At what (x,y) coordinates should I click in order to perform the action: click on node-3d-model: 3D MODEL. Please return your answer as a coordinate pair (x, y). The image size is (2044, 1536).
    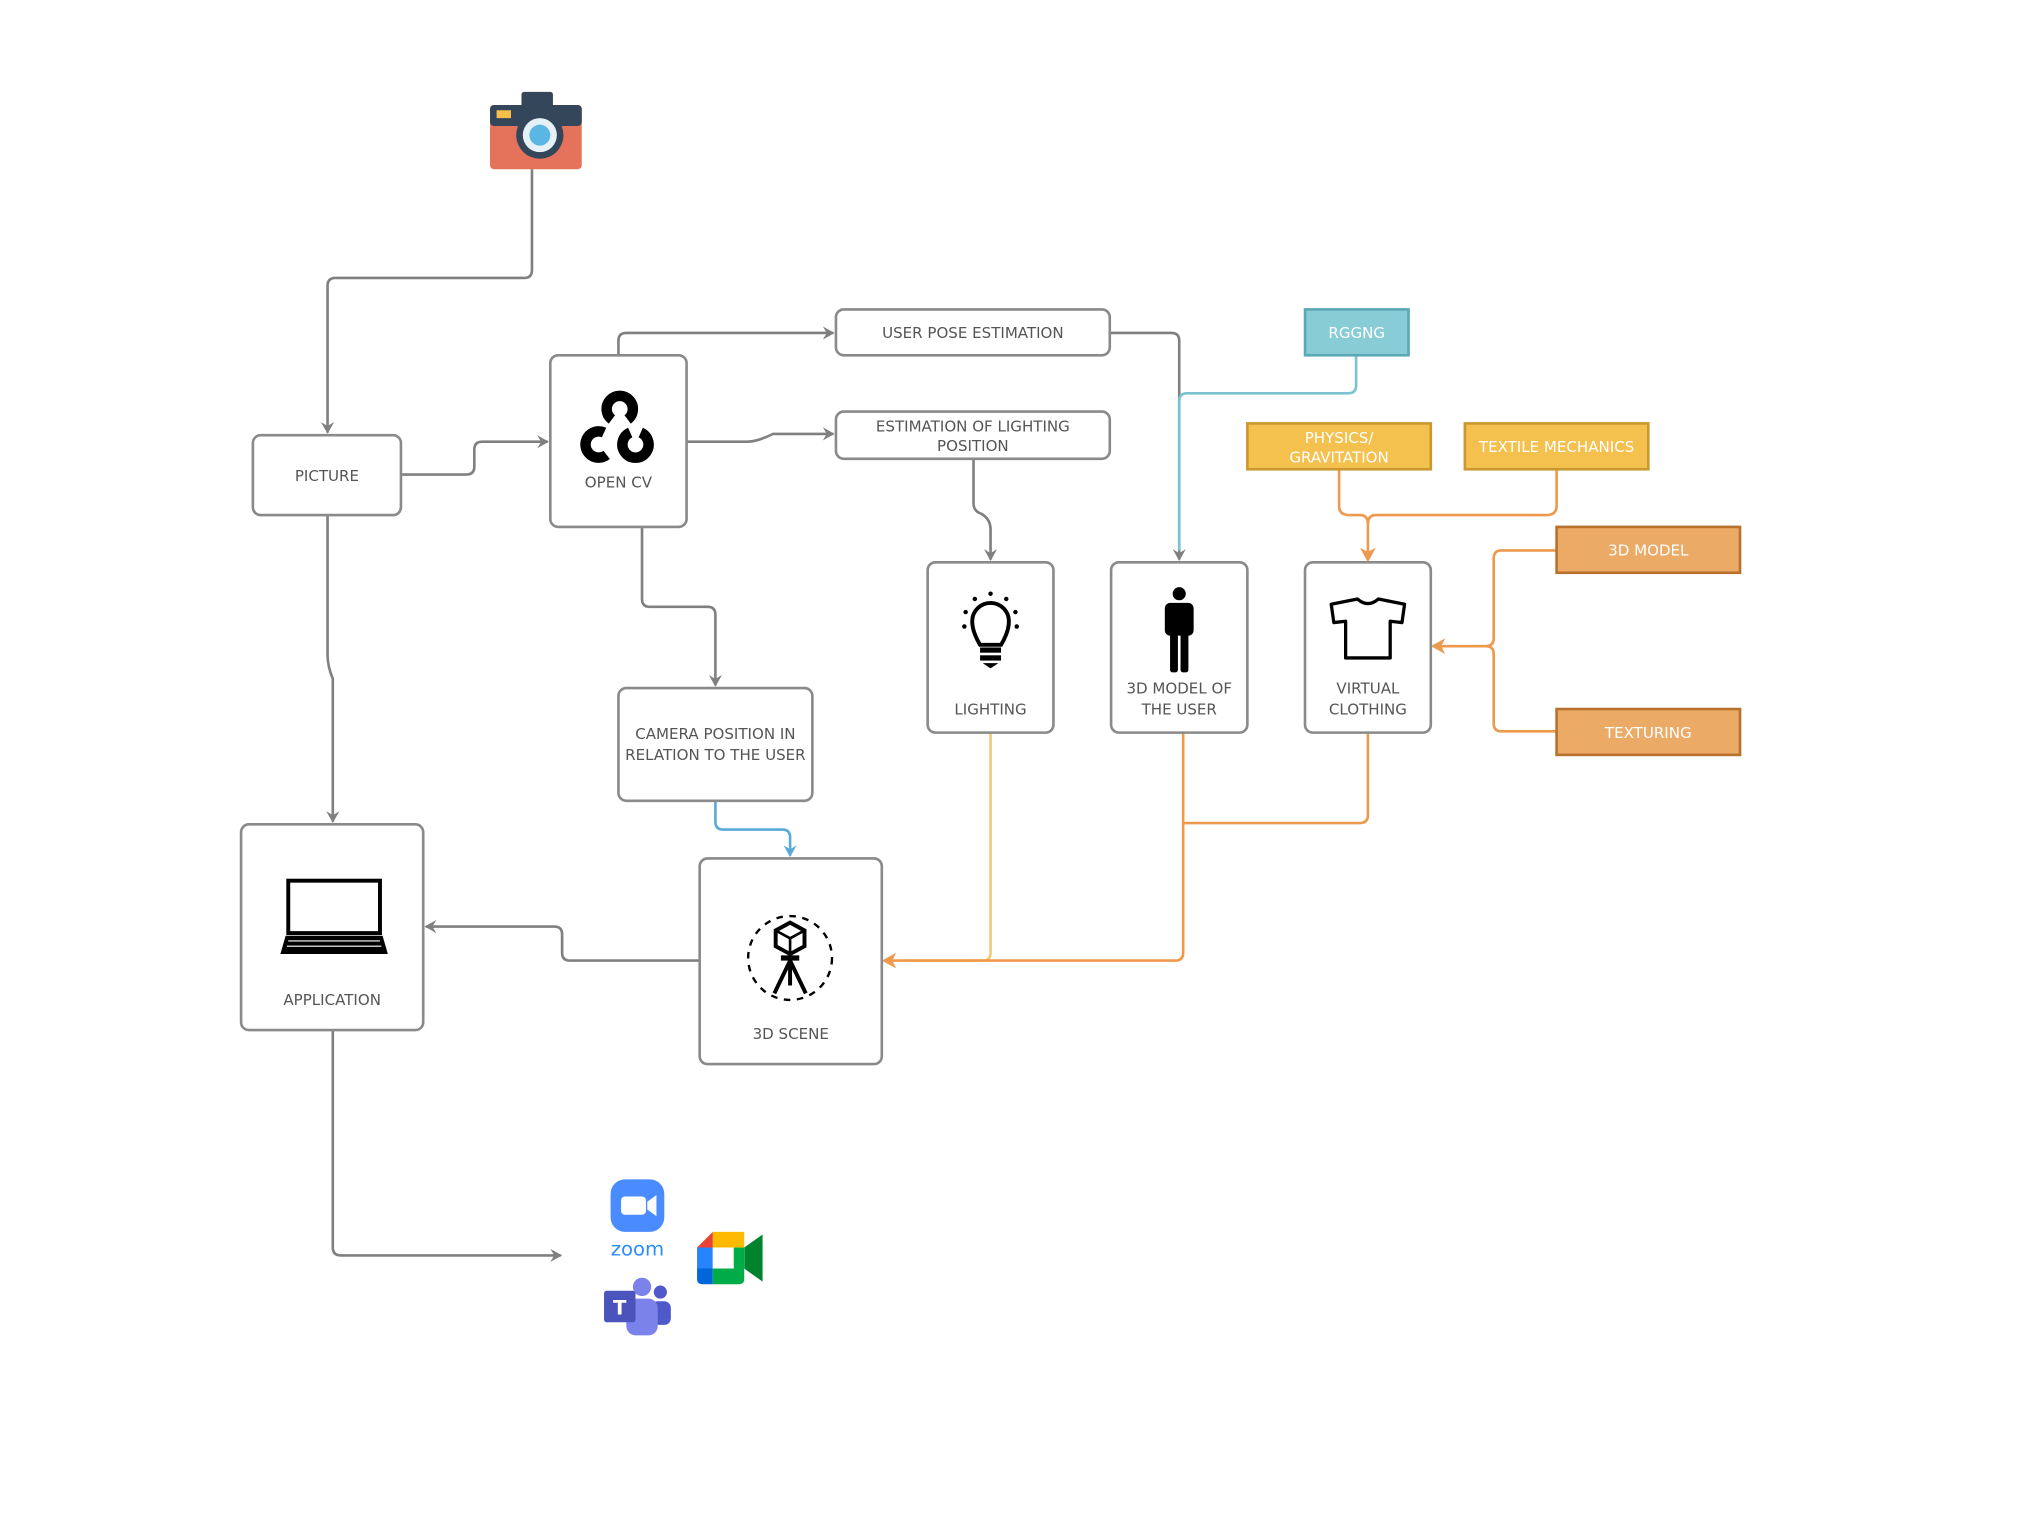
    Looking at the image, I should click on (1648, 550).